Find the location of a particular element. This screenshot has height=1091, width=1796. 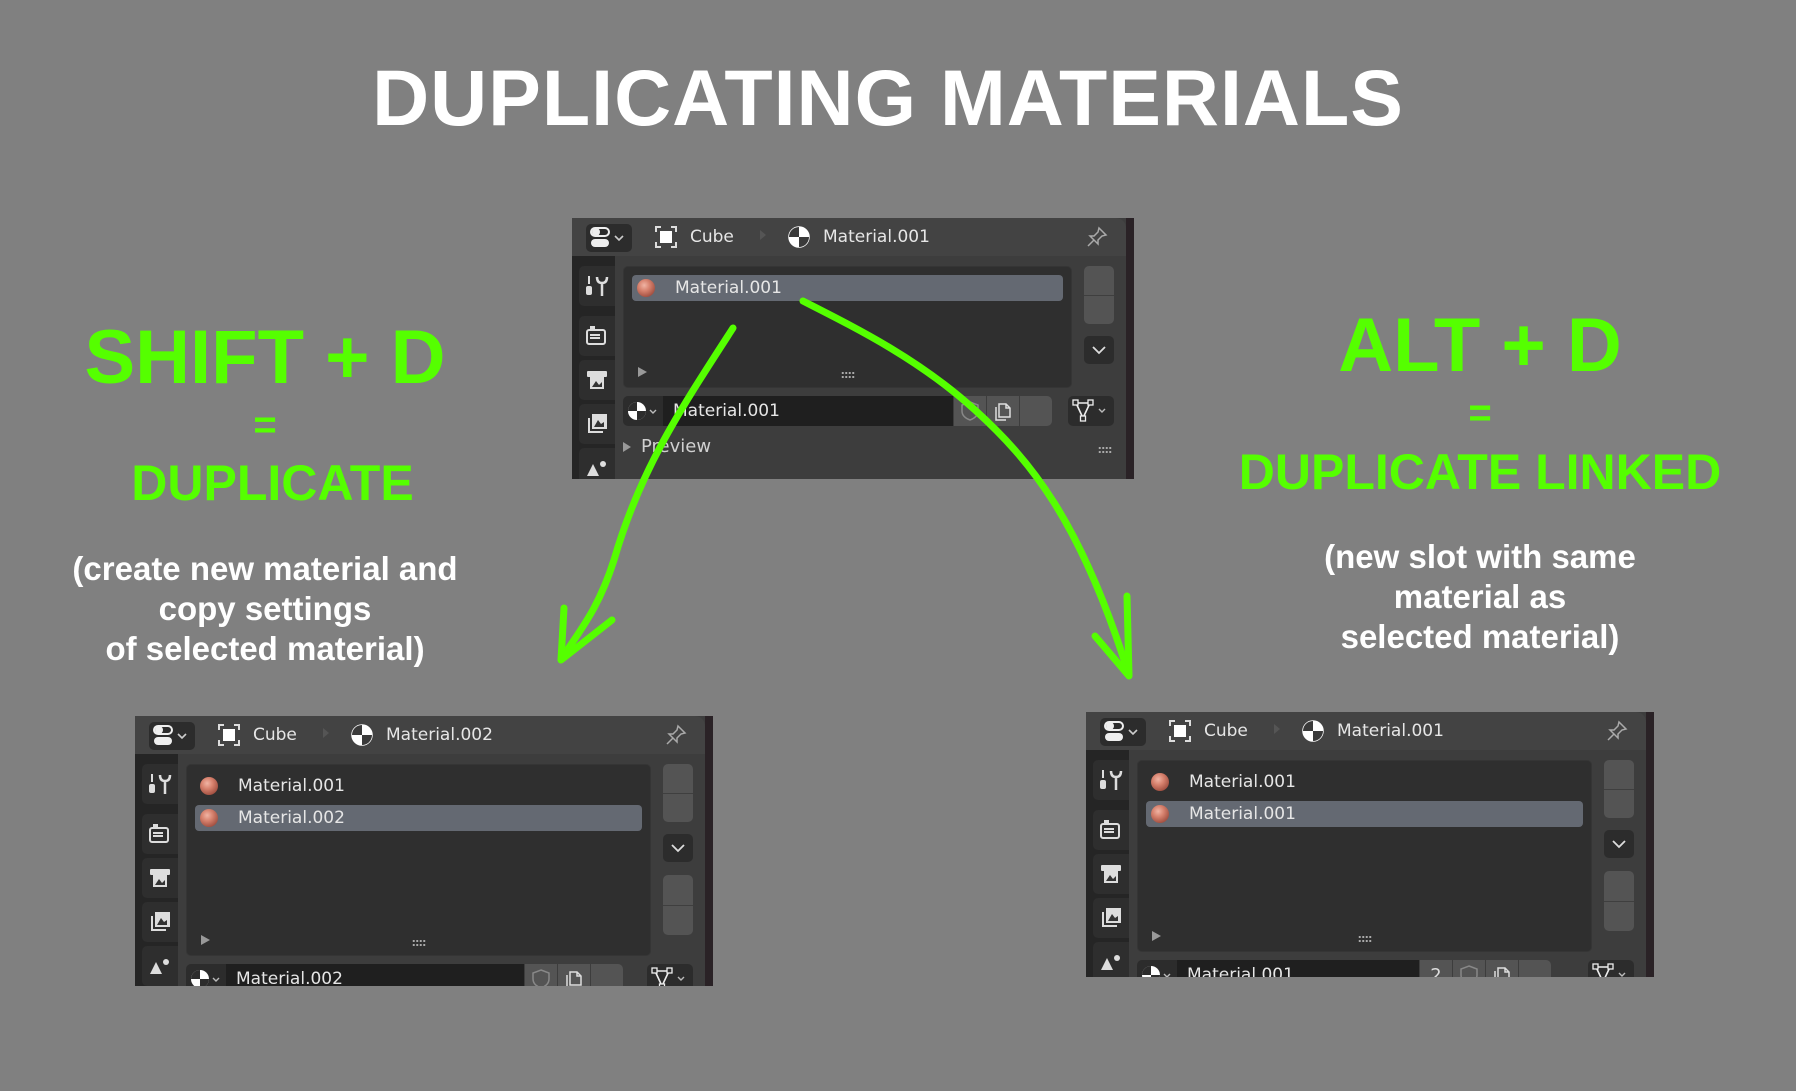

panel-content: Material.001 Material.001 Material.001 2 is located at coordinates (1387, 863).